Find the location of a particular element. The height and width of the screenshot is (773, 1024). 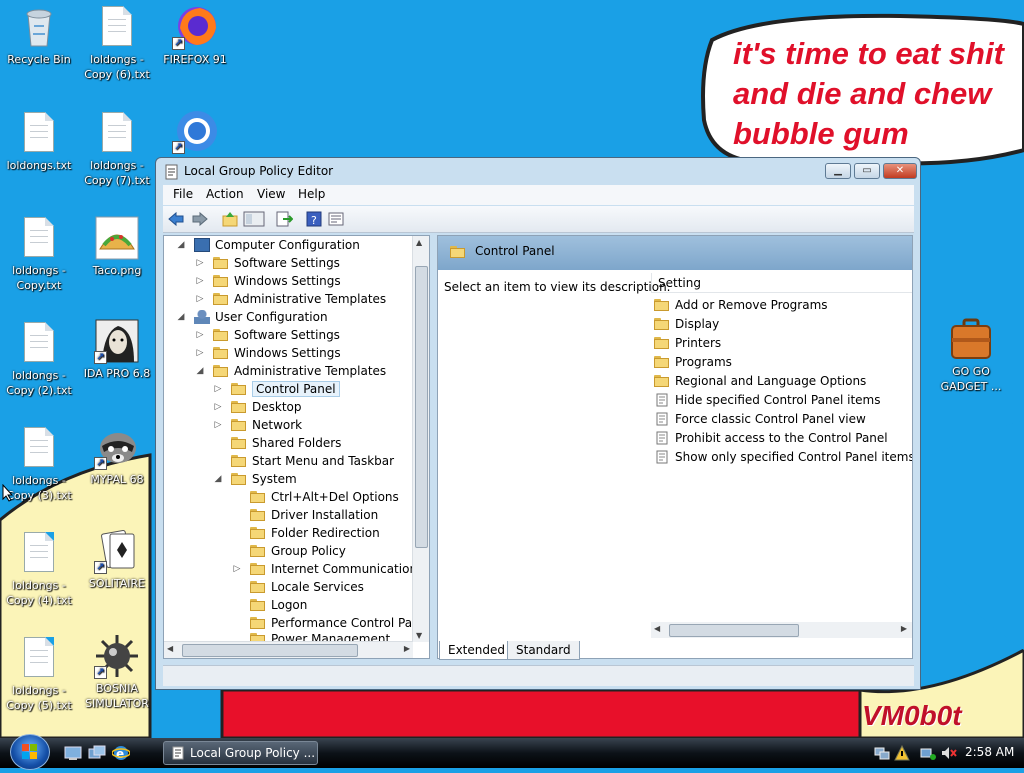

desktop-icon-loldongs-copy-7: loldongs - Copy (7).txt is located at coordinates (117, 149).